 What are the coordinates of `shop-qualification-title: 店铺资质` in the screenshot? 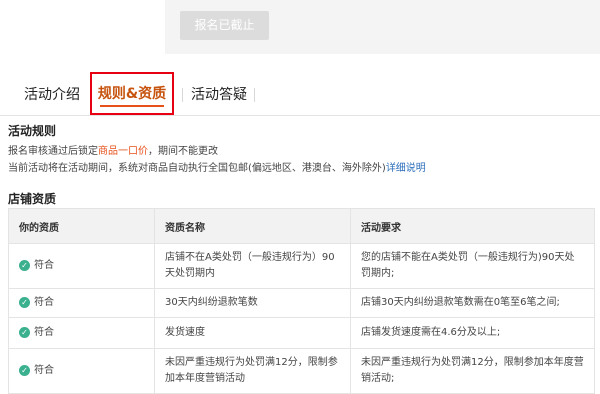 It's located at (32, 199).